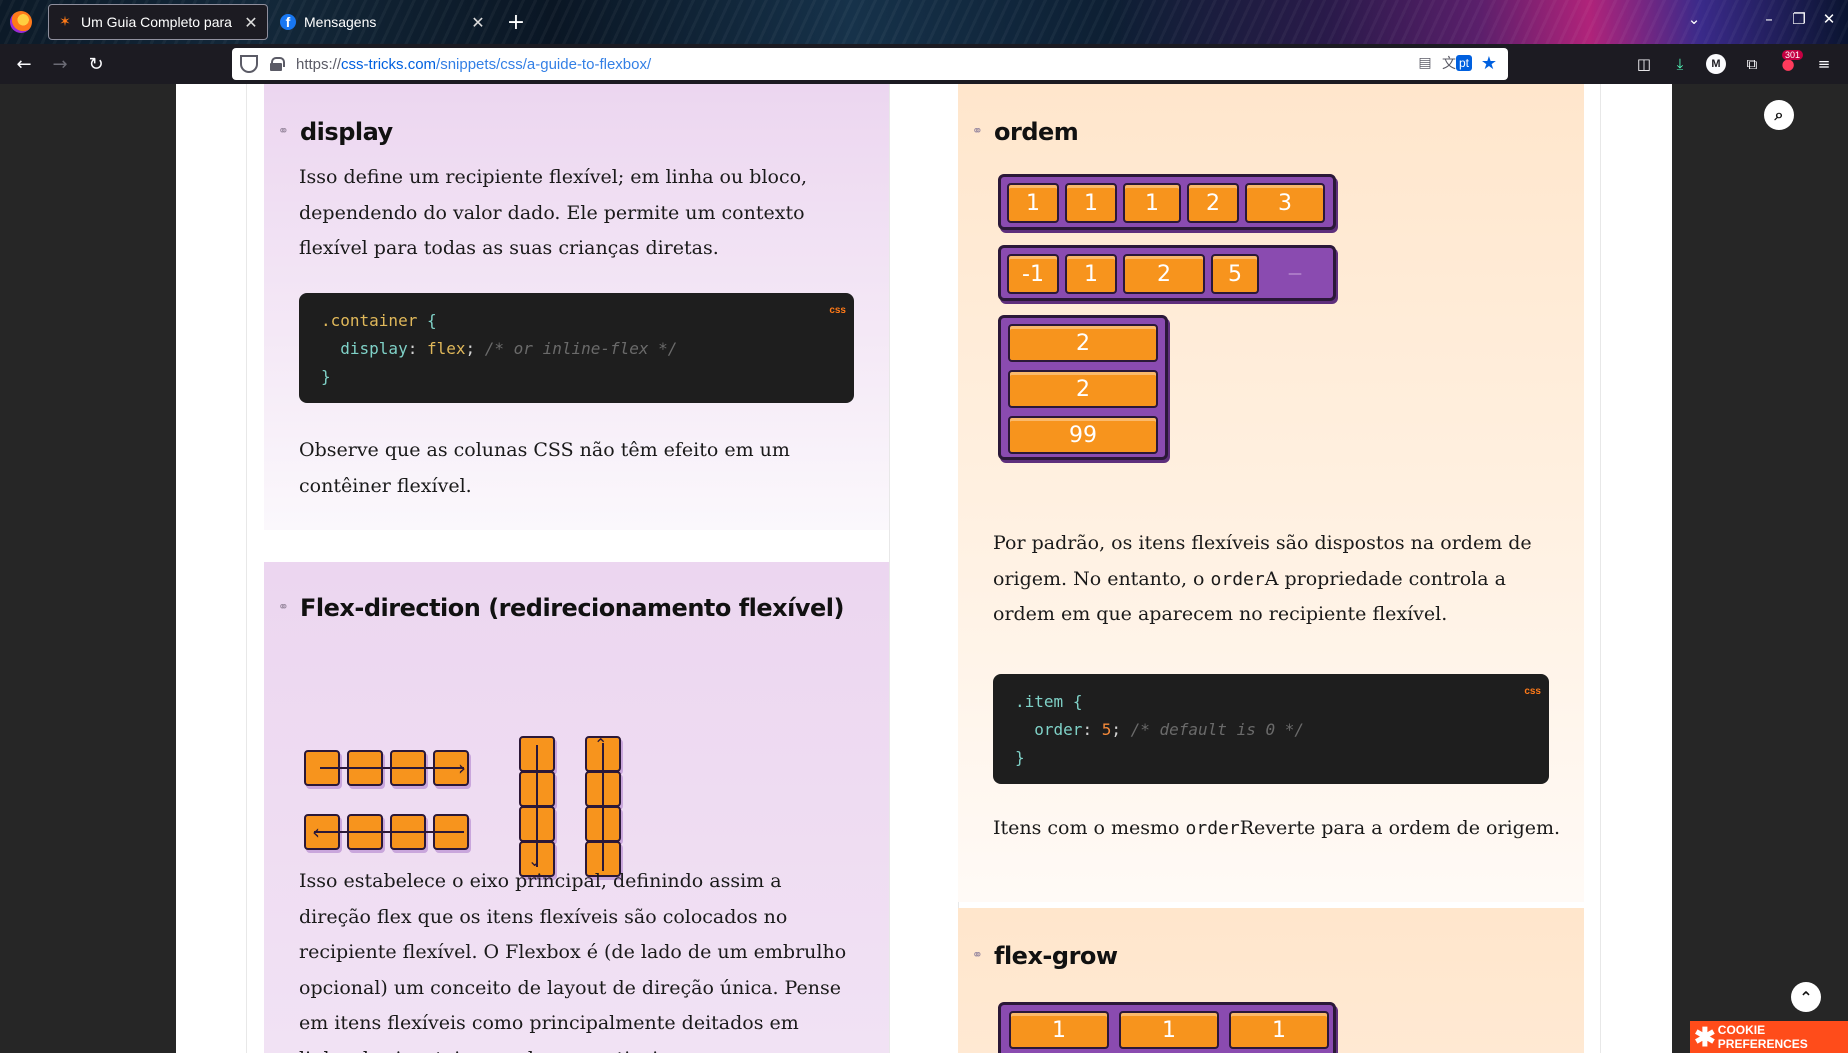  I want to click on cookie-asterisk-icon: ✱, so click(1705, 1037).